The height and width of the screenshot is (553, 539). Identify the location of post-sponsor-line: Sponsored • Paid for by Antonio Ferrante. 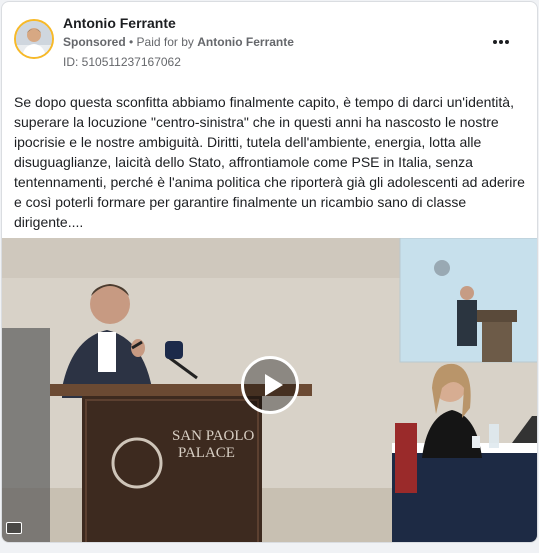
(178, 42).